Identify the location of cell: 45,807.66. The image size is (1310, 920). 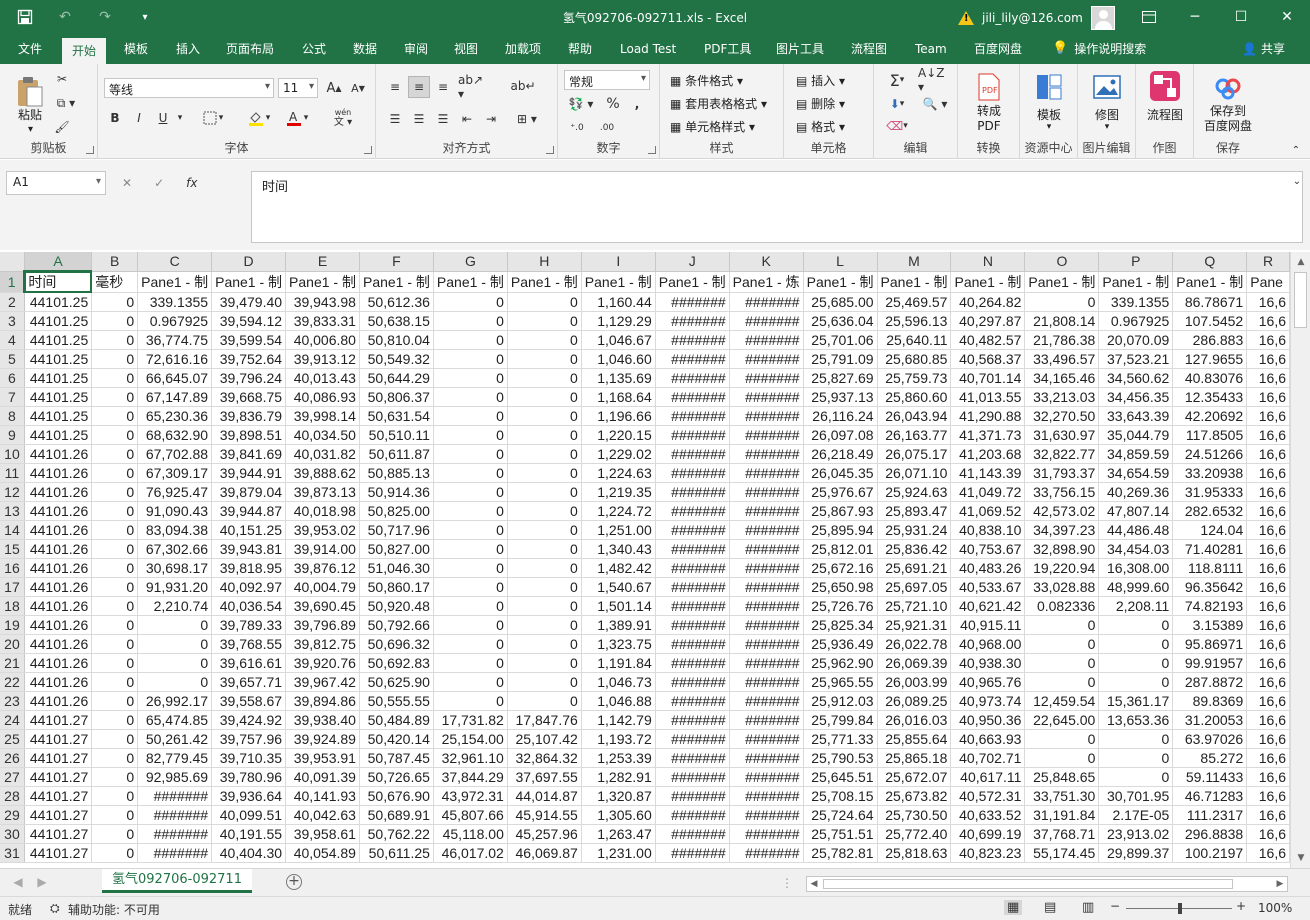
(470, 815).